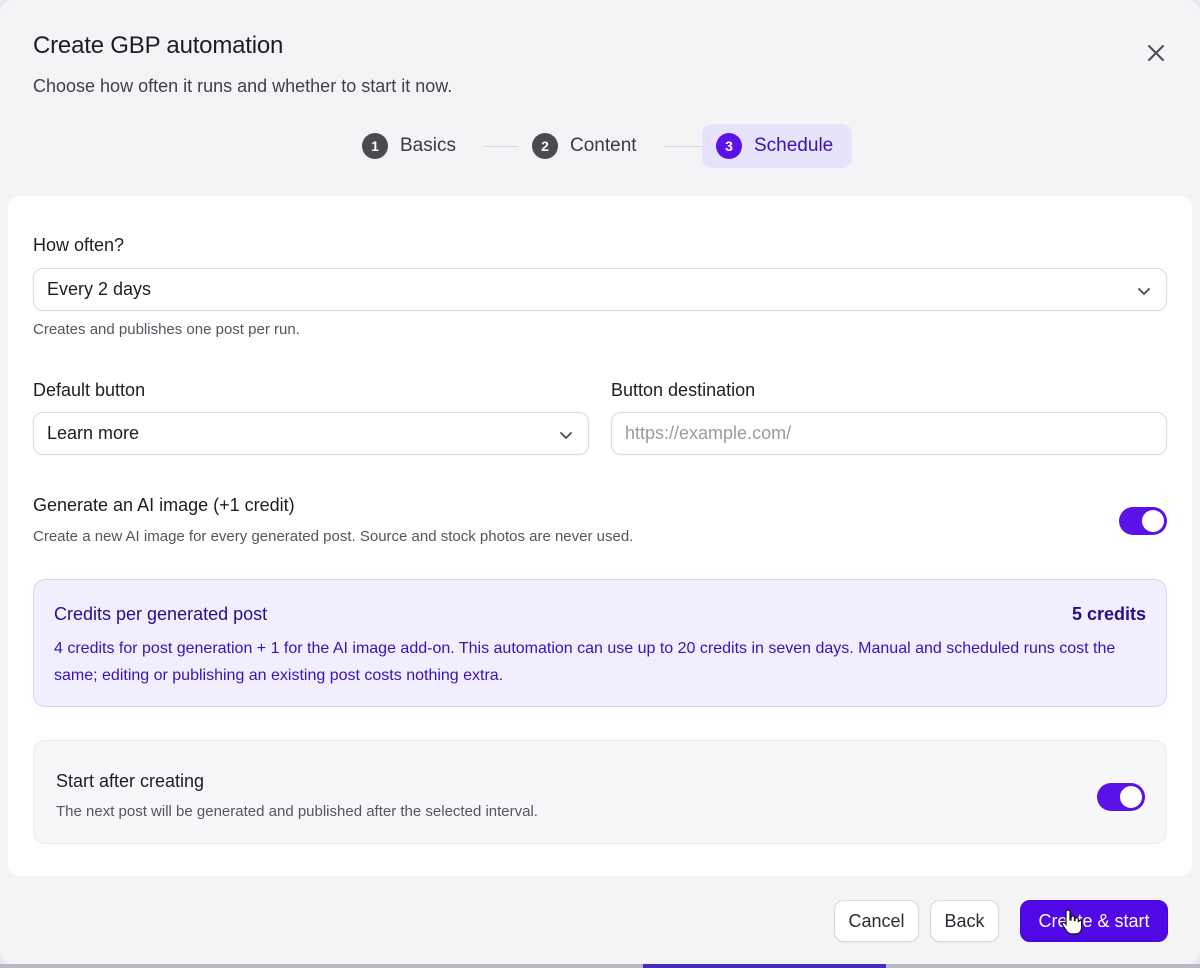  Describe the element at coordinates (375, 146) in the screenshot. I see `step-number: 1` at that location.